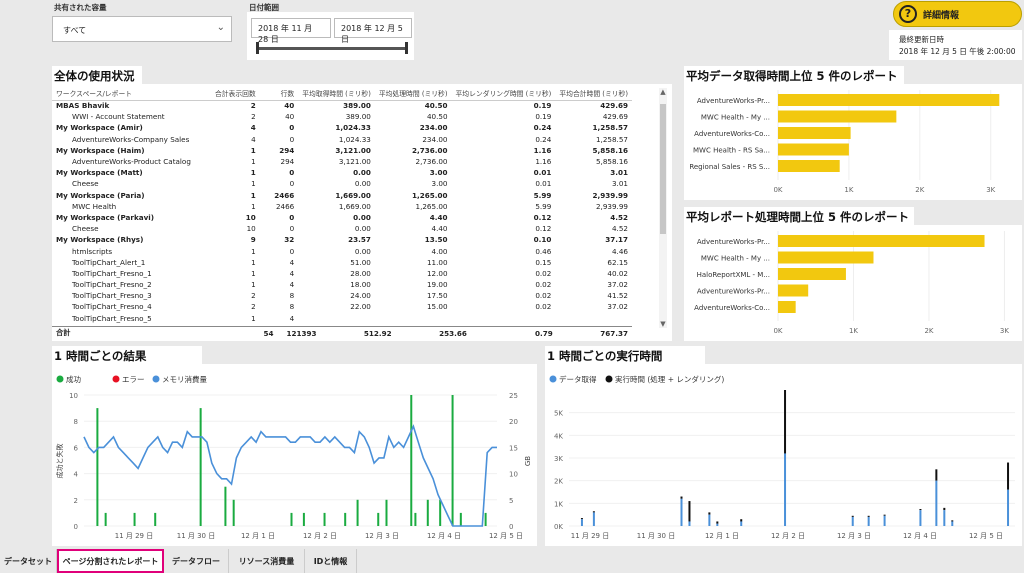 Image resolution: width=1024 pixels, height=573 pixels. I want to click on date-start-input: 2018 年 11 月 28 日, so click(291, 31).